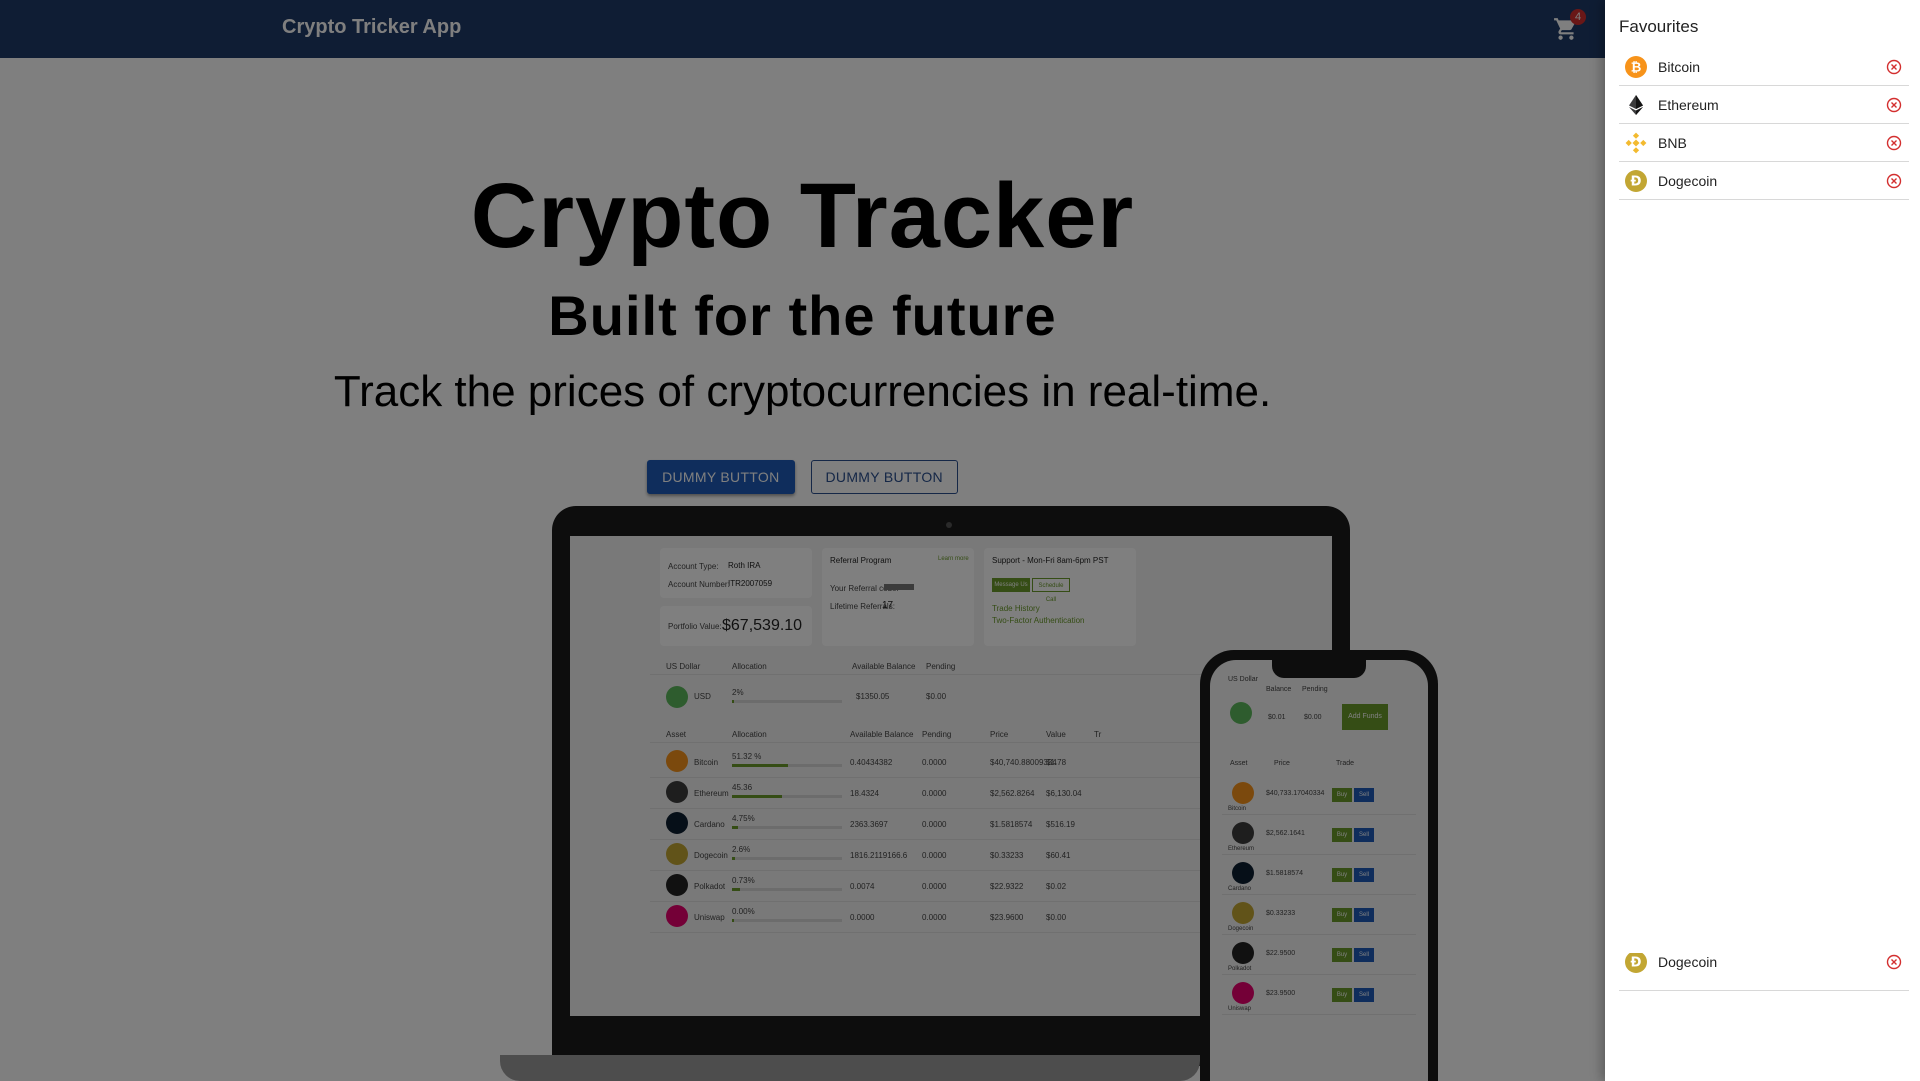 The image size is (1920, 1081). I want to click on favourite-item-ethereum: Ethereum, so click(1764, 105).